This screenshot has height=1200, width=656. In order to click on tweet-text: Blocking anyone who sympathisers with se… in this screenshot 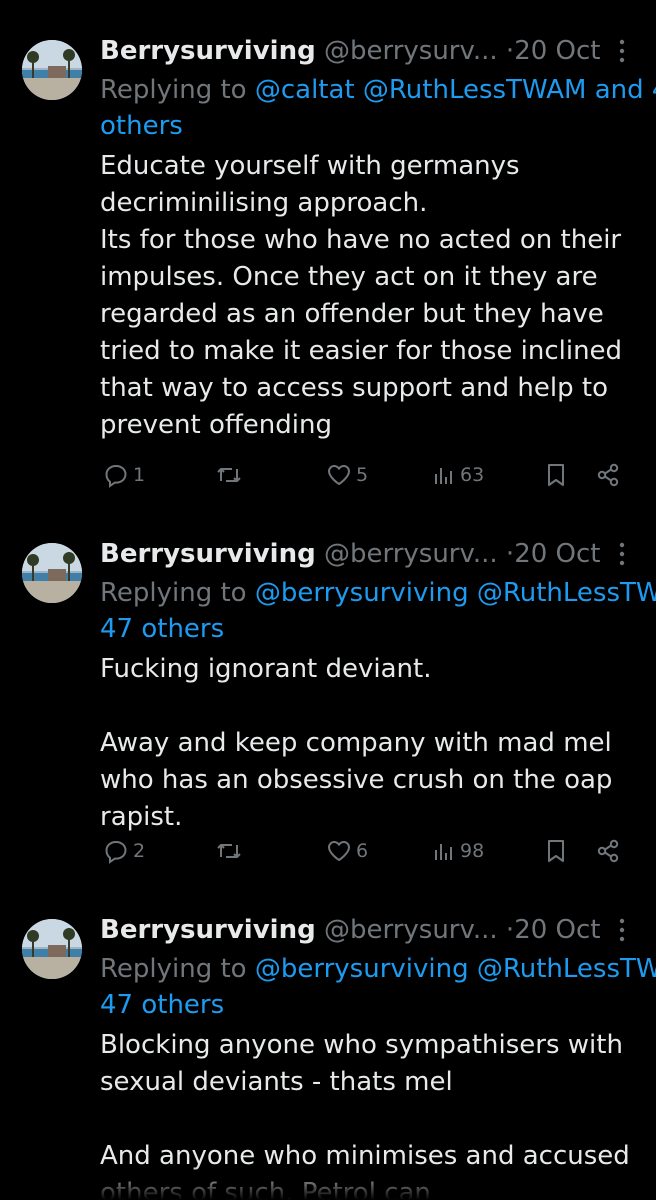, I will do `click(365, 1115)`.